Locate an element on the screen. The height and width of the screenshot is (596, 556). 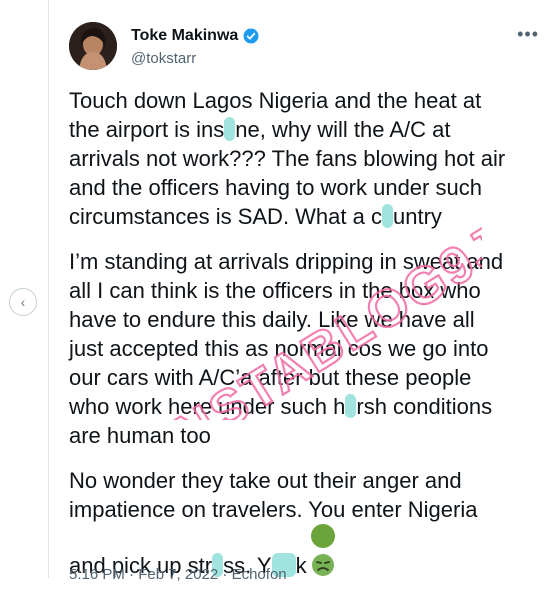
chevron-left-icon: ‹ is located at coordinates (23, 302).